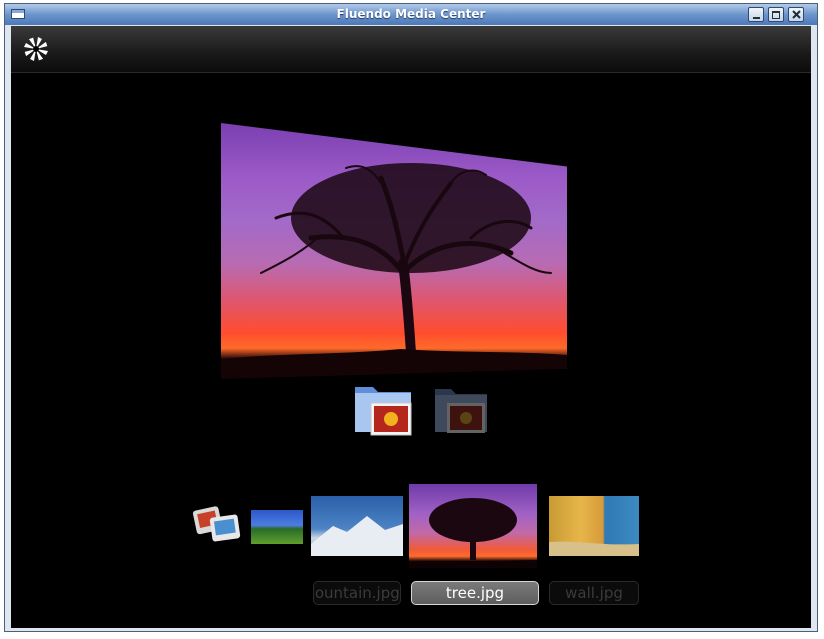 The height and width of the screenshot is (639, 824). What do you see at coordinates (36, 49) in the screenshot?
I see `fluendo-pinwheel-icon` at bounding box center [36, 49].